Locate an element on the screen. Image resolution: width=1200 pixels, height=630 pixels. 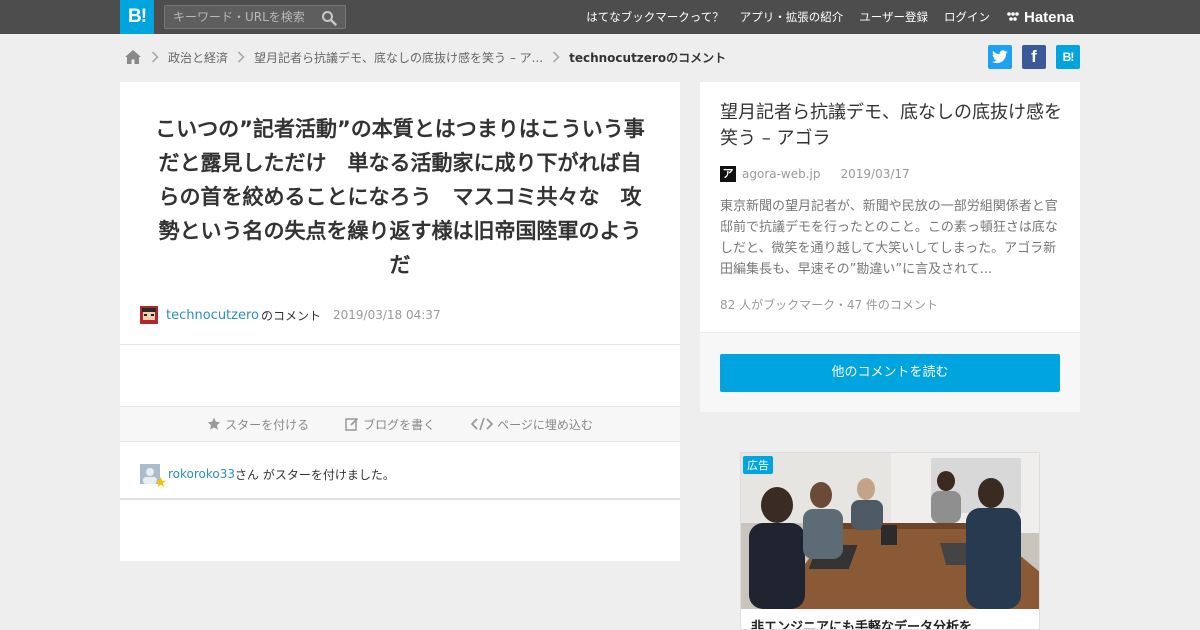
add-star-button: スターを付ける is located at coordinates (258, 424).